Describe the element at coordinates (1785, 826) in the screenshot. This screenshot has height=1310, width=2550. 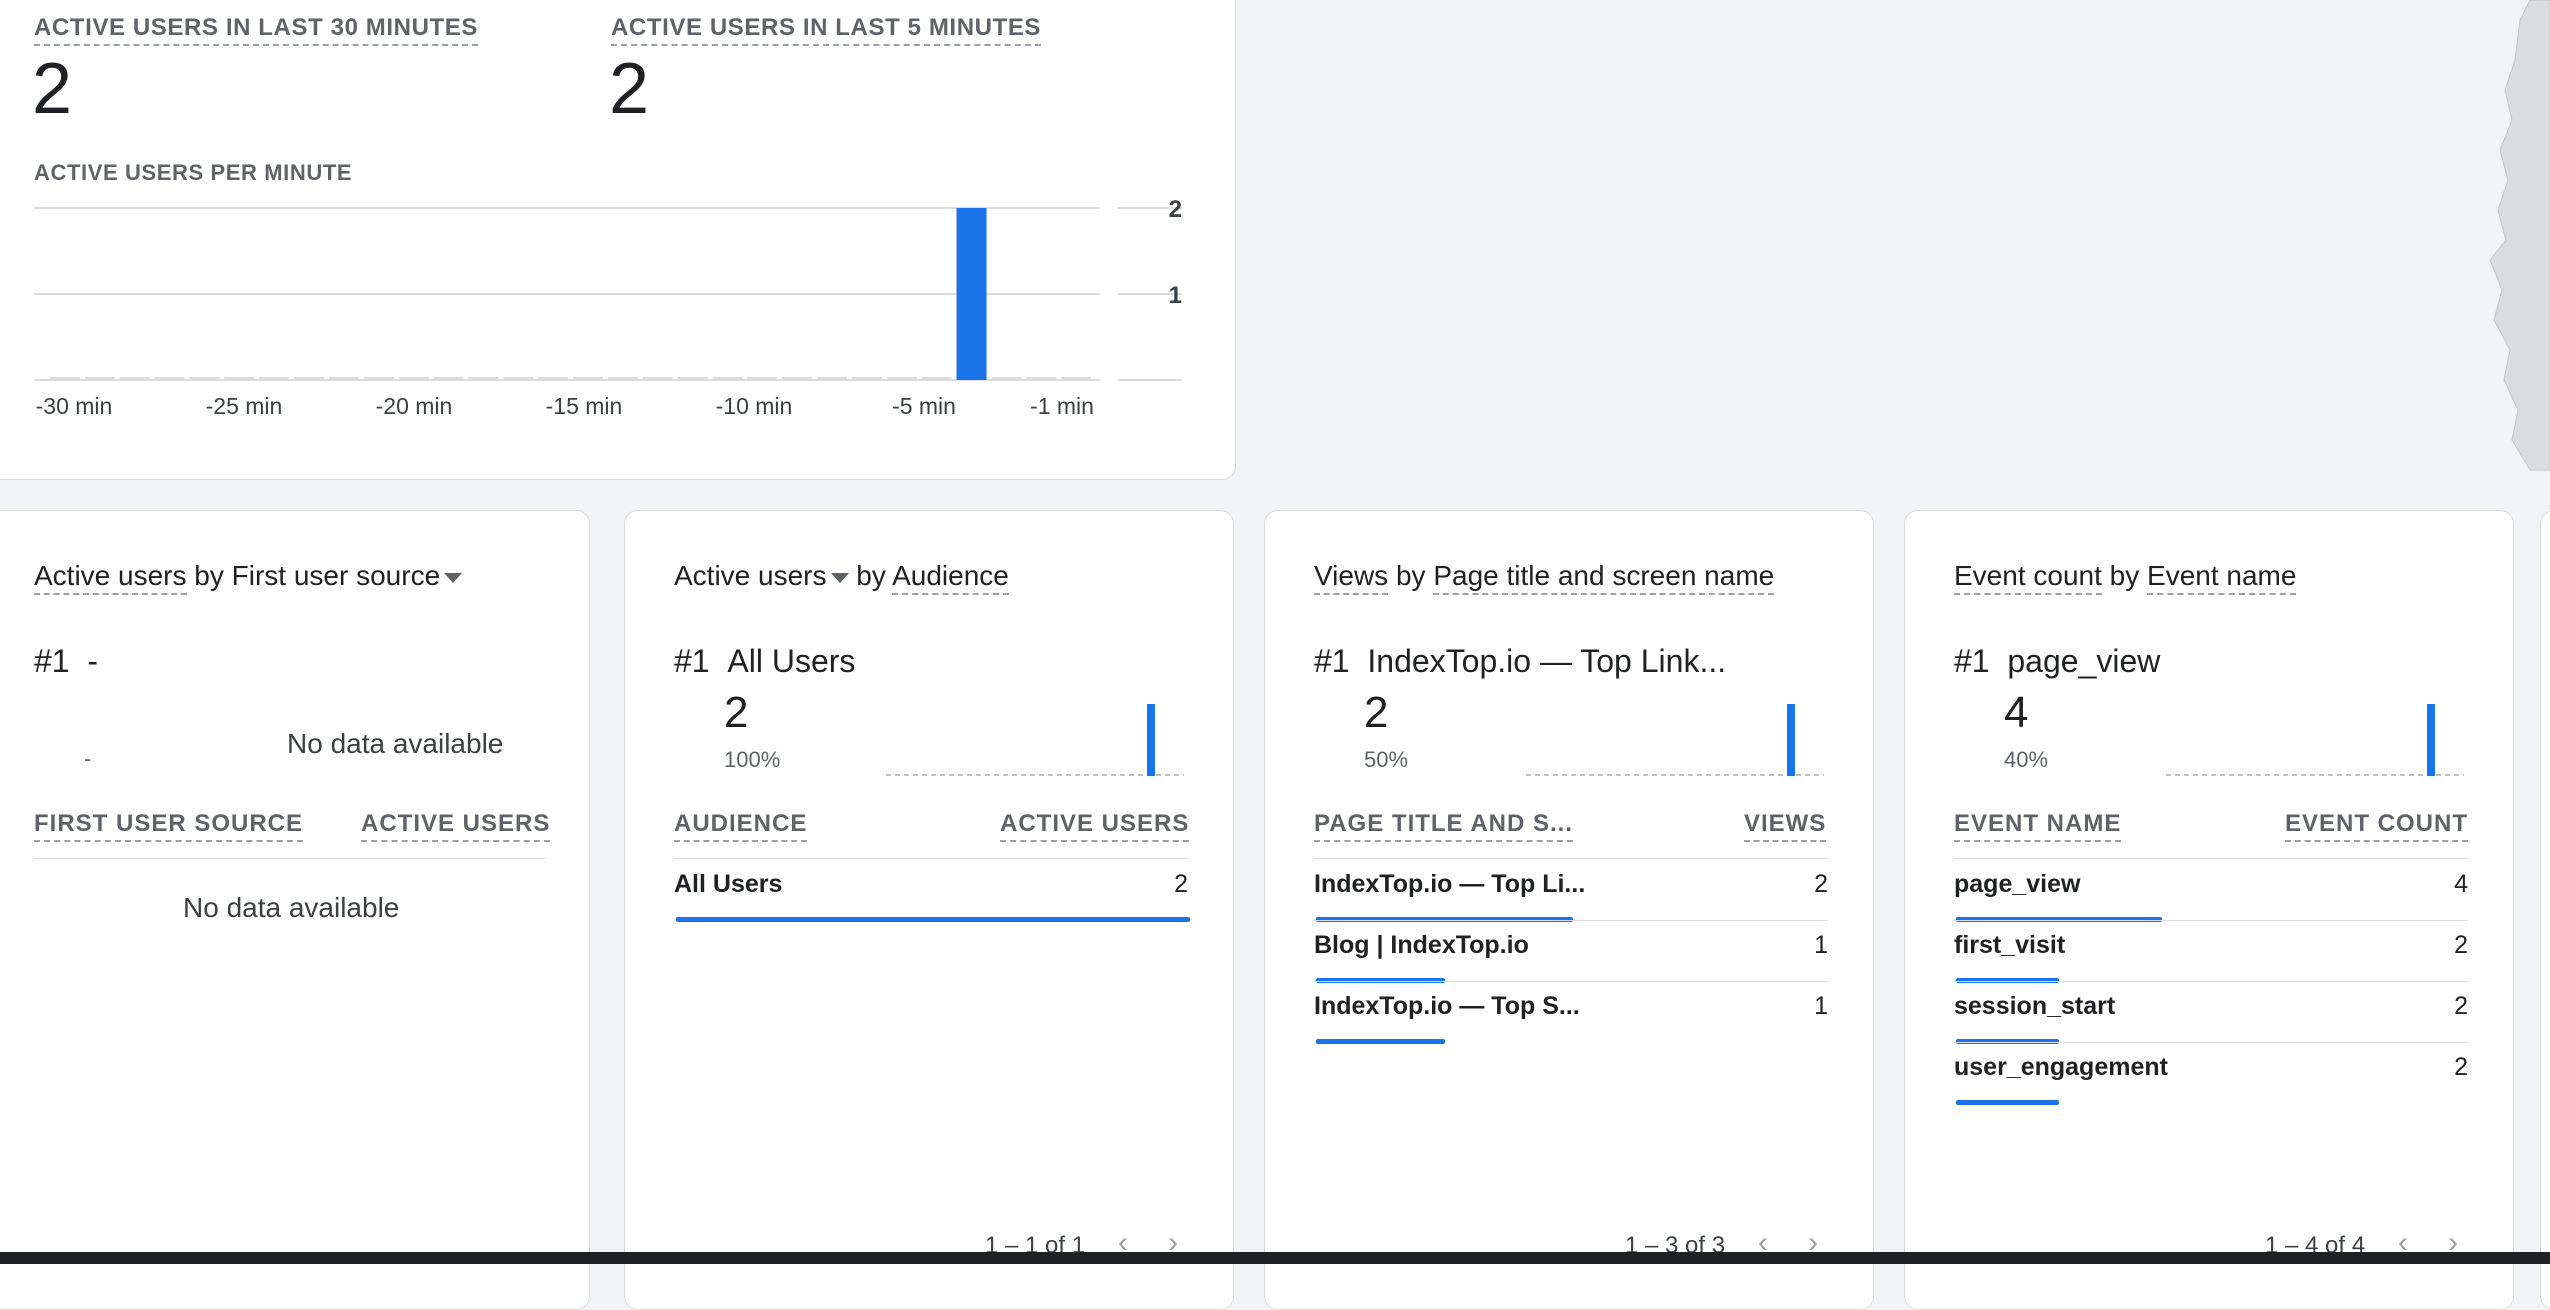
I see `col-head-views: VIEWS` at that location.